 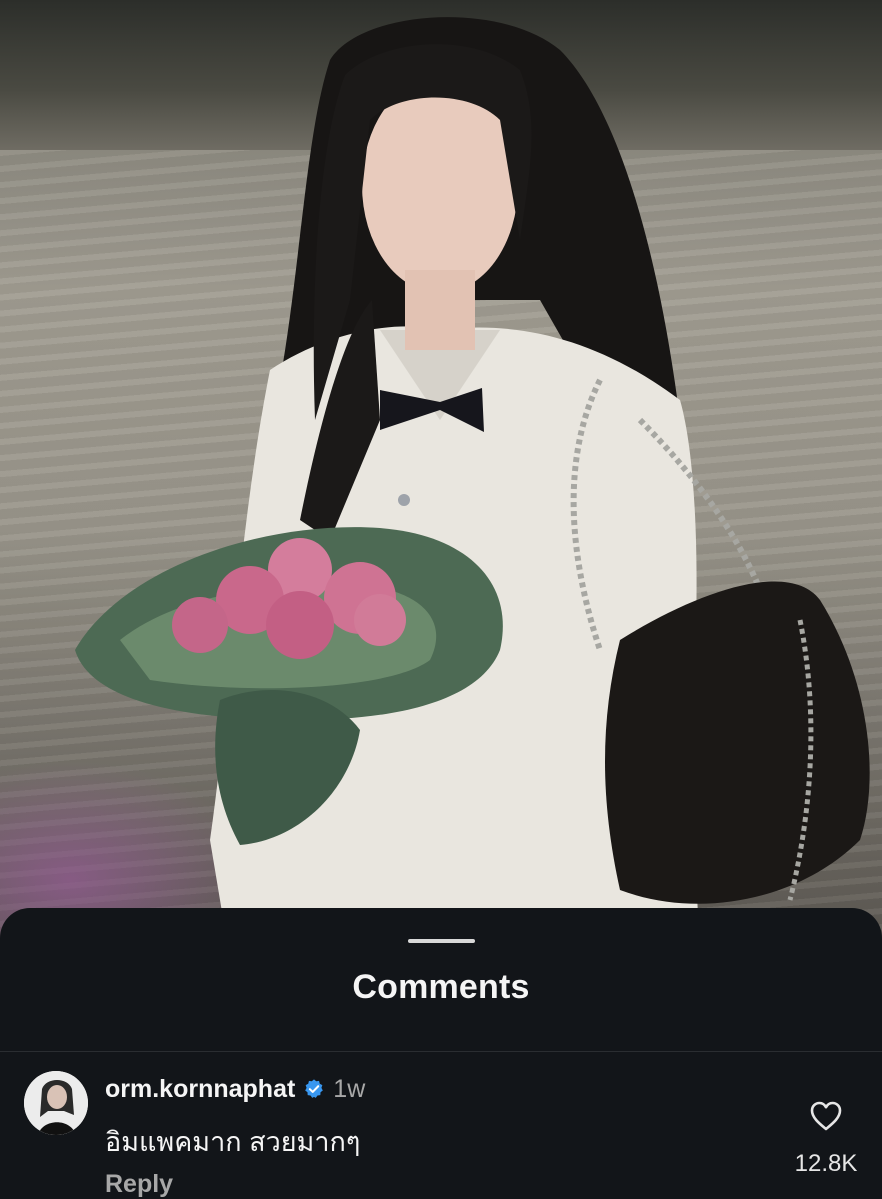 I want to click on heart-outline-icon, so click(x=826, y=1116).